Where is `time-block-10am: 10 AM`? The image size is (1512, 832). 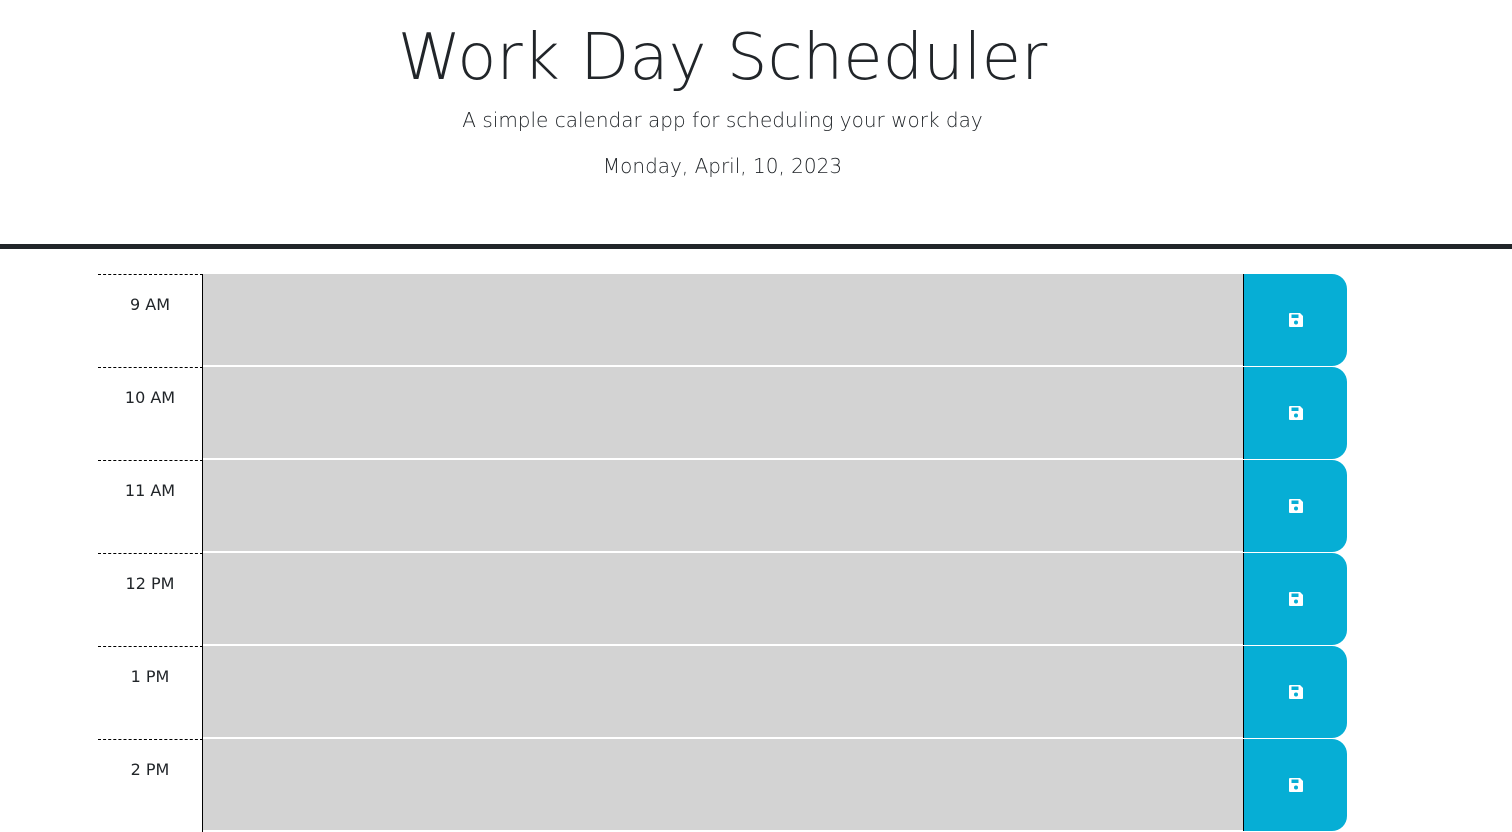
time-block-10am: 10 AM is located at coordinates (723, 413).